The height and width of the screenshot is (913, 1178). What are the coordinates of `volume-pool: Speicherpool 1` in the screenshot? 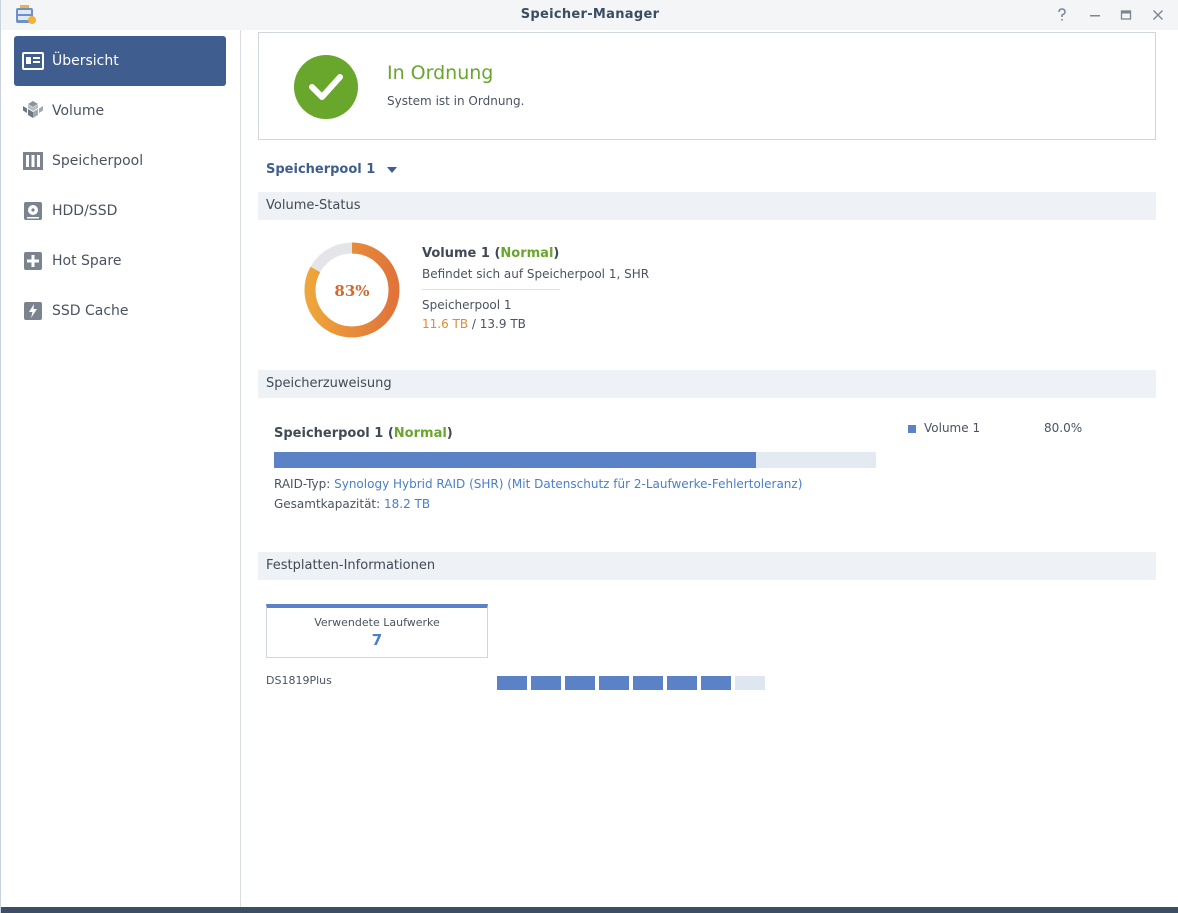 It's located at (467, 305).